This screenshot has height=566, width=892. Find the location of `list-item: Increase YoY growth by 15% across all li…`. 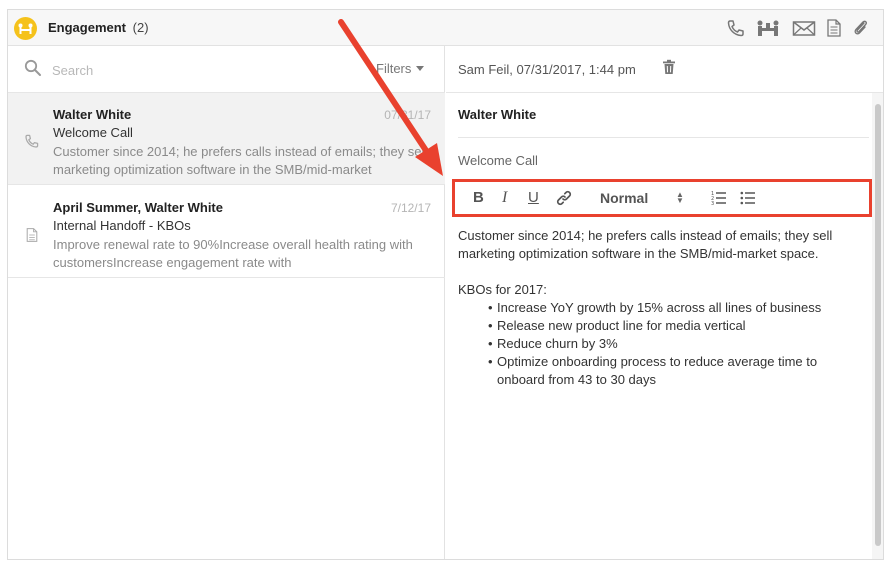

list-item: Increase YoY growth by 15% across all li… is located at coordinates (673, 308).